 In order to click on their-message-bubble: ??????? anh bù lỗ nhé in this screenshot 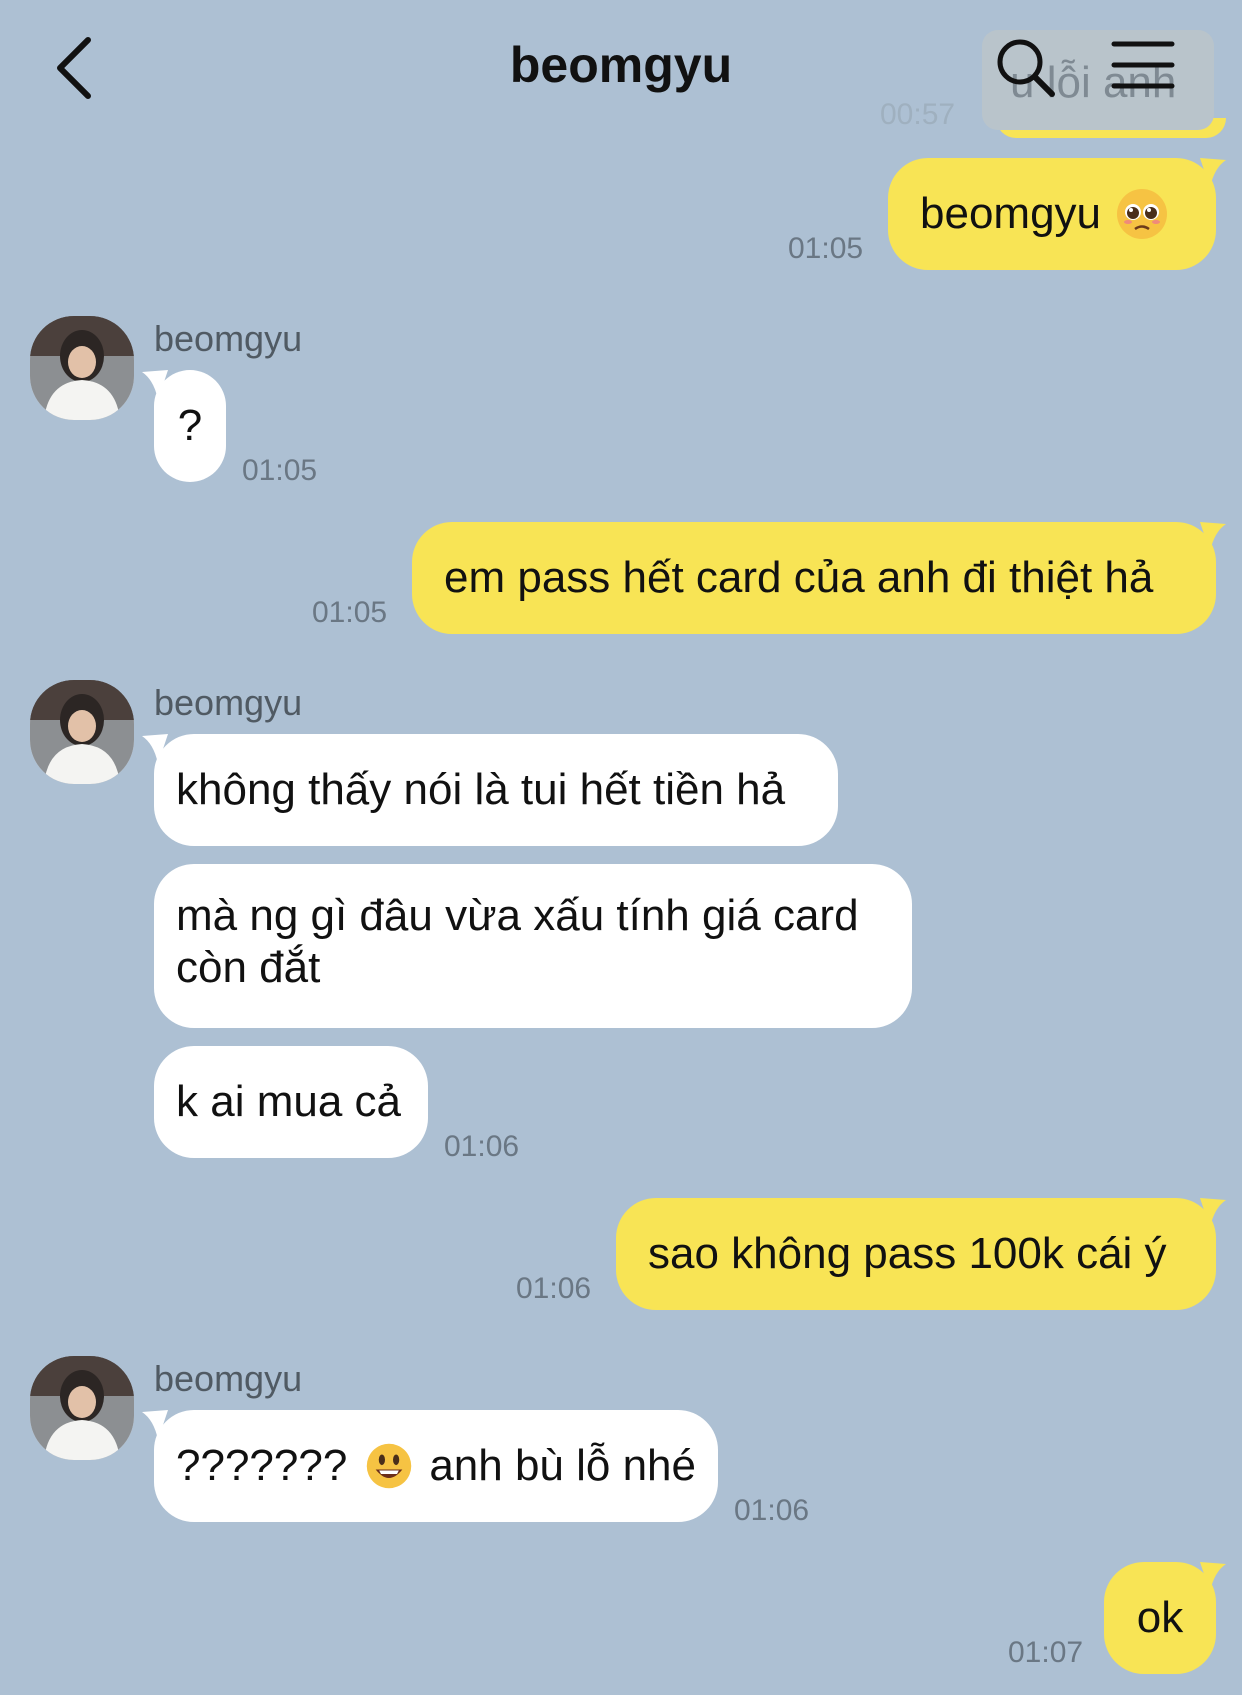, I will do `click(436, 1466)`.